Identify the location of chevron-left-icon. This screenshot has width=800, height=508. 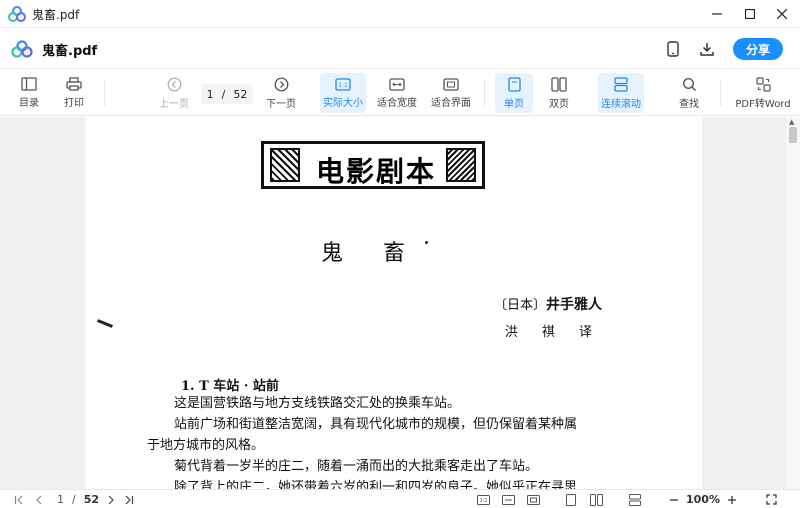
(39, 499).